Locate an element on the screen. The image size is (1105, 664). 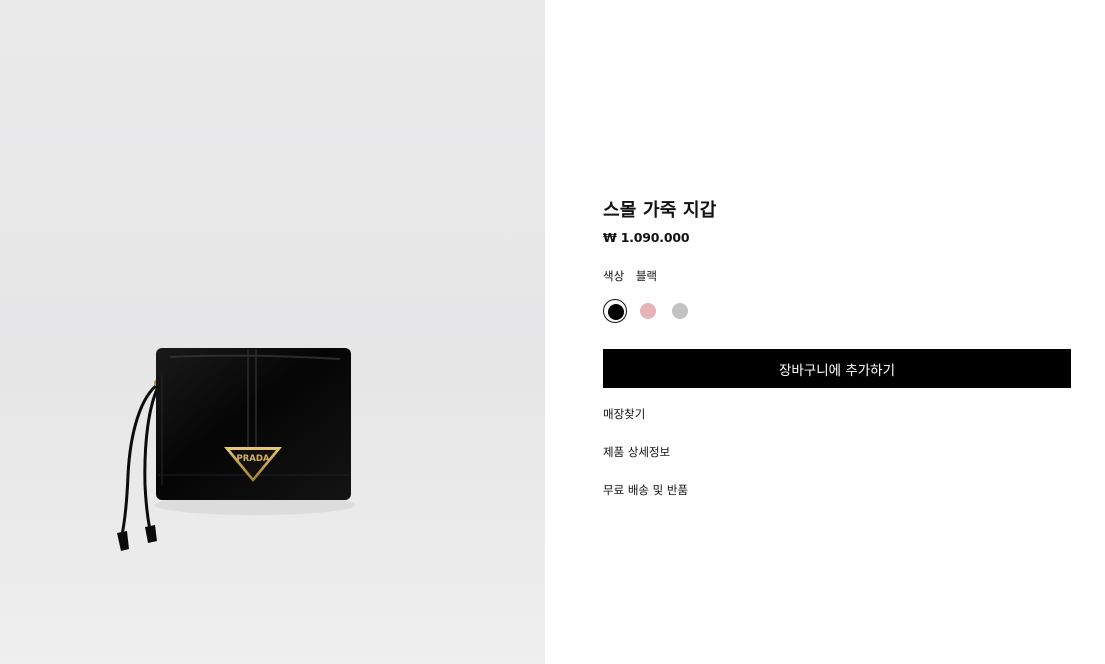
free-shipping-returns-link: 무료 배송 및 반품 is located at coordinates (645, 490).